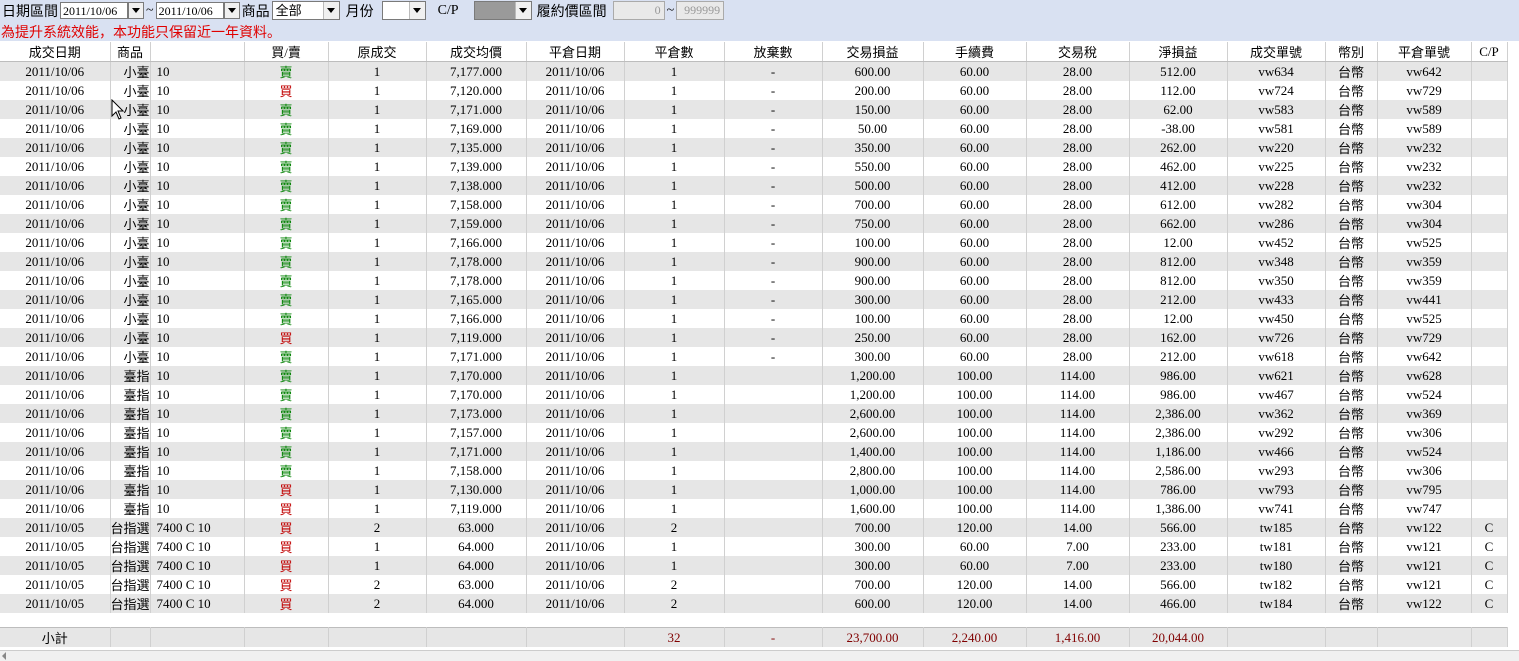 Image resolution: width=1519 pixels, height=661 pixels. I want to click on month-select, so click(403, 10).